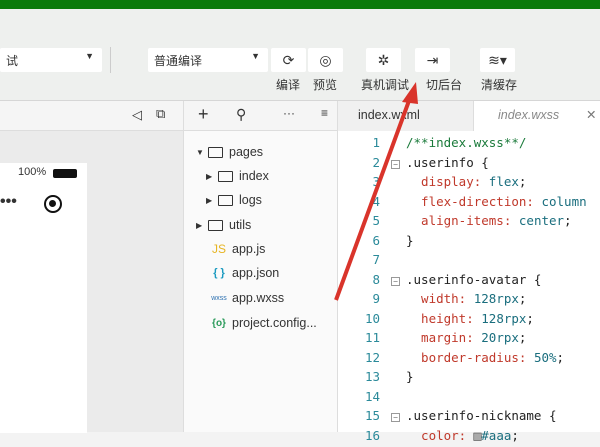 Image resolution: width=600 pixels, height=447 pixels. I want to click on arrow-shaft, so click(373, 199).